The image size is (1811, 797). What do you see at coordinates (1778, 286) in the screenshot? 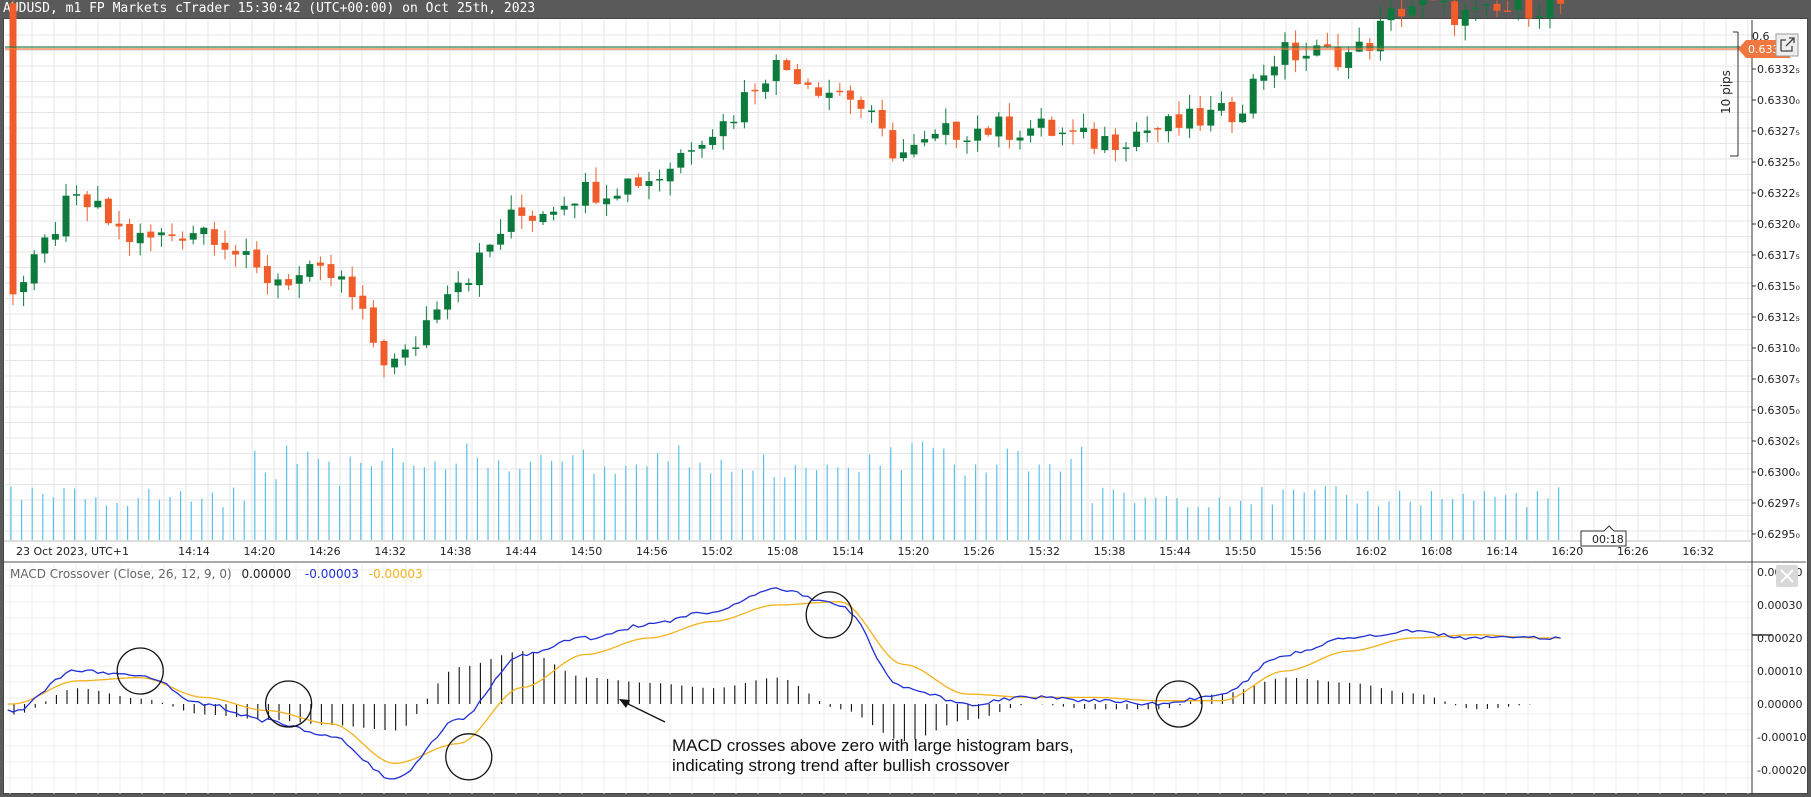
I see `price-axis-label: 0.6315₀` at bounding box center [1778, 286].